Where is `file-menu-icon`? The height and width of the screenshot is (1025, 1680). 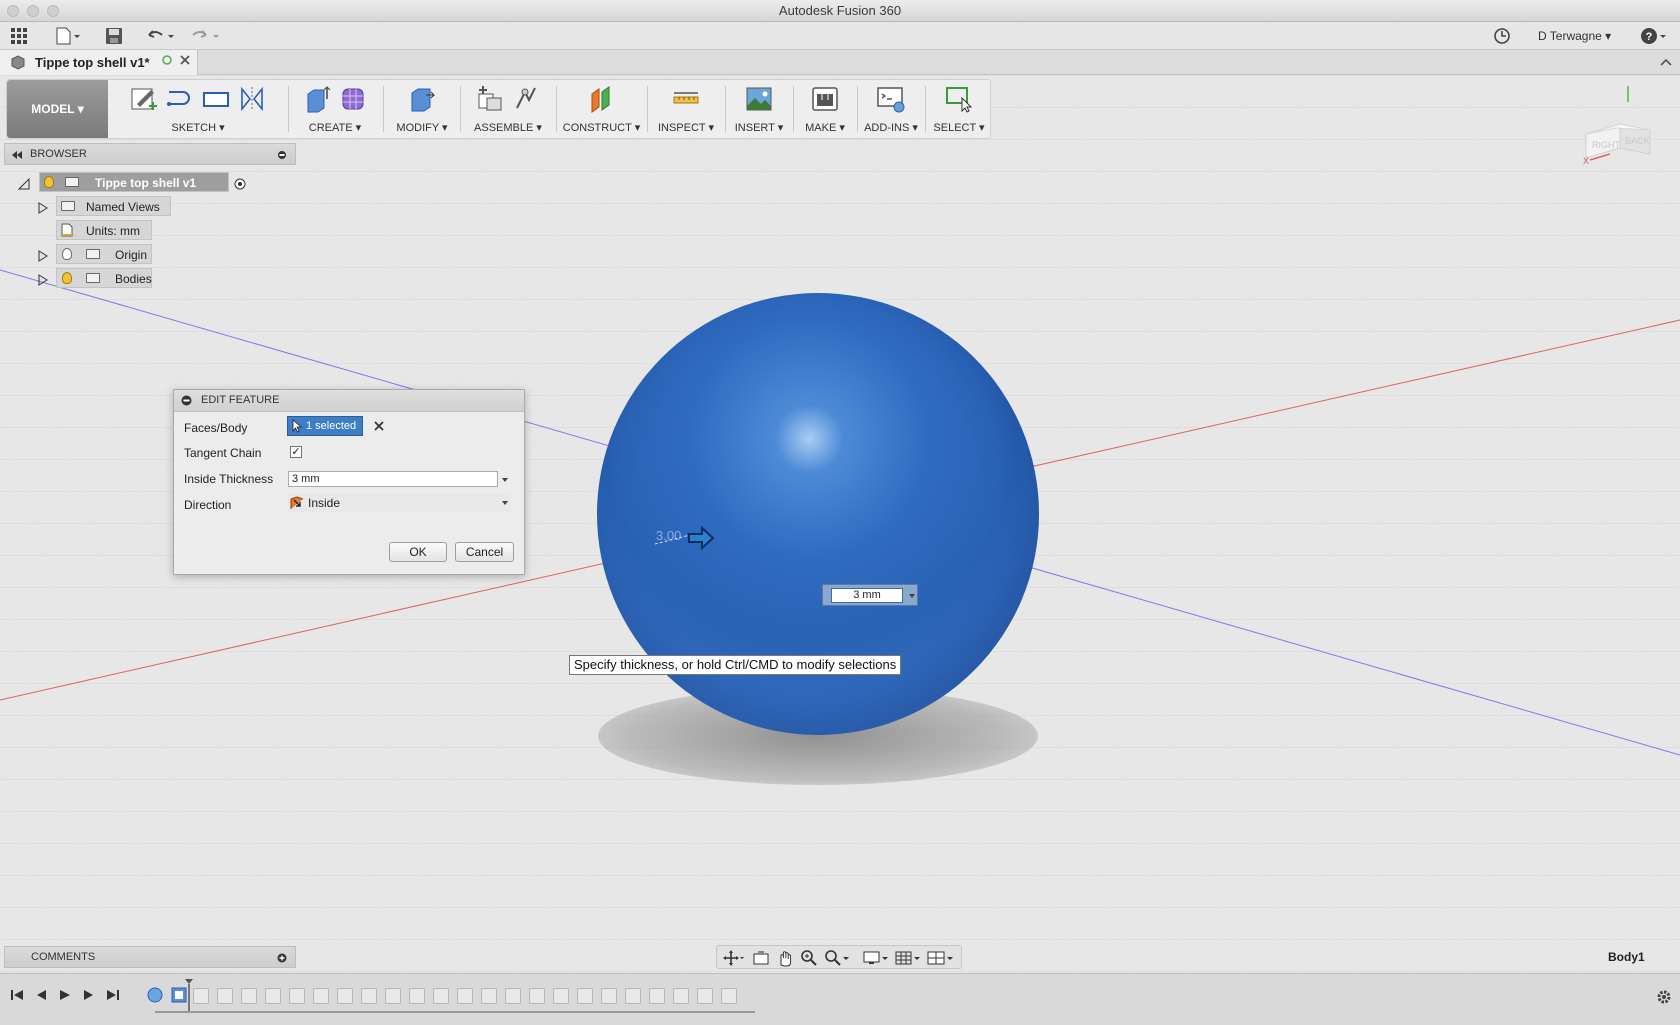
file-menu-icon is located at coordinates (68, 36).